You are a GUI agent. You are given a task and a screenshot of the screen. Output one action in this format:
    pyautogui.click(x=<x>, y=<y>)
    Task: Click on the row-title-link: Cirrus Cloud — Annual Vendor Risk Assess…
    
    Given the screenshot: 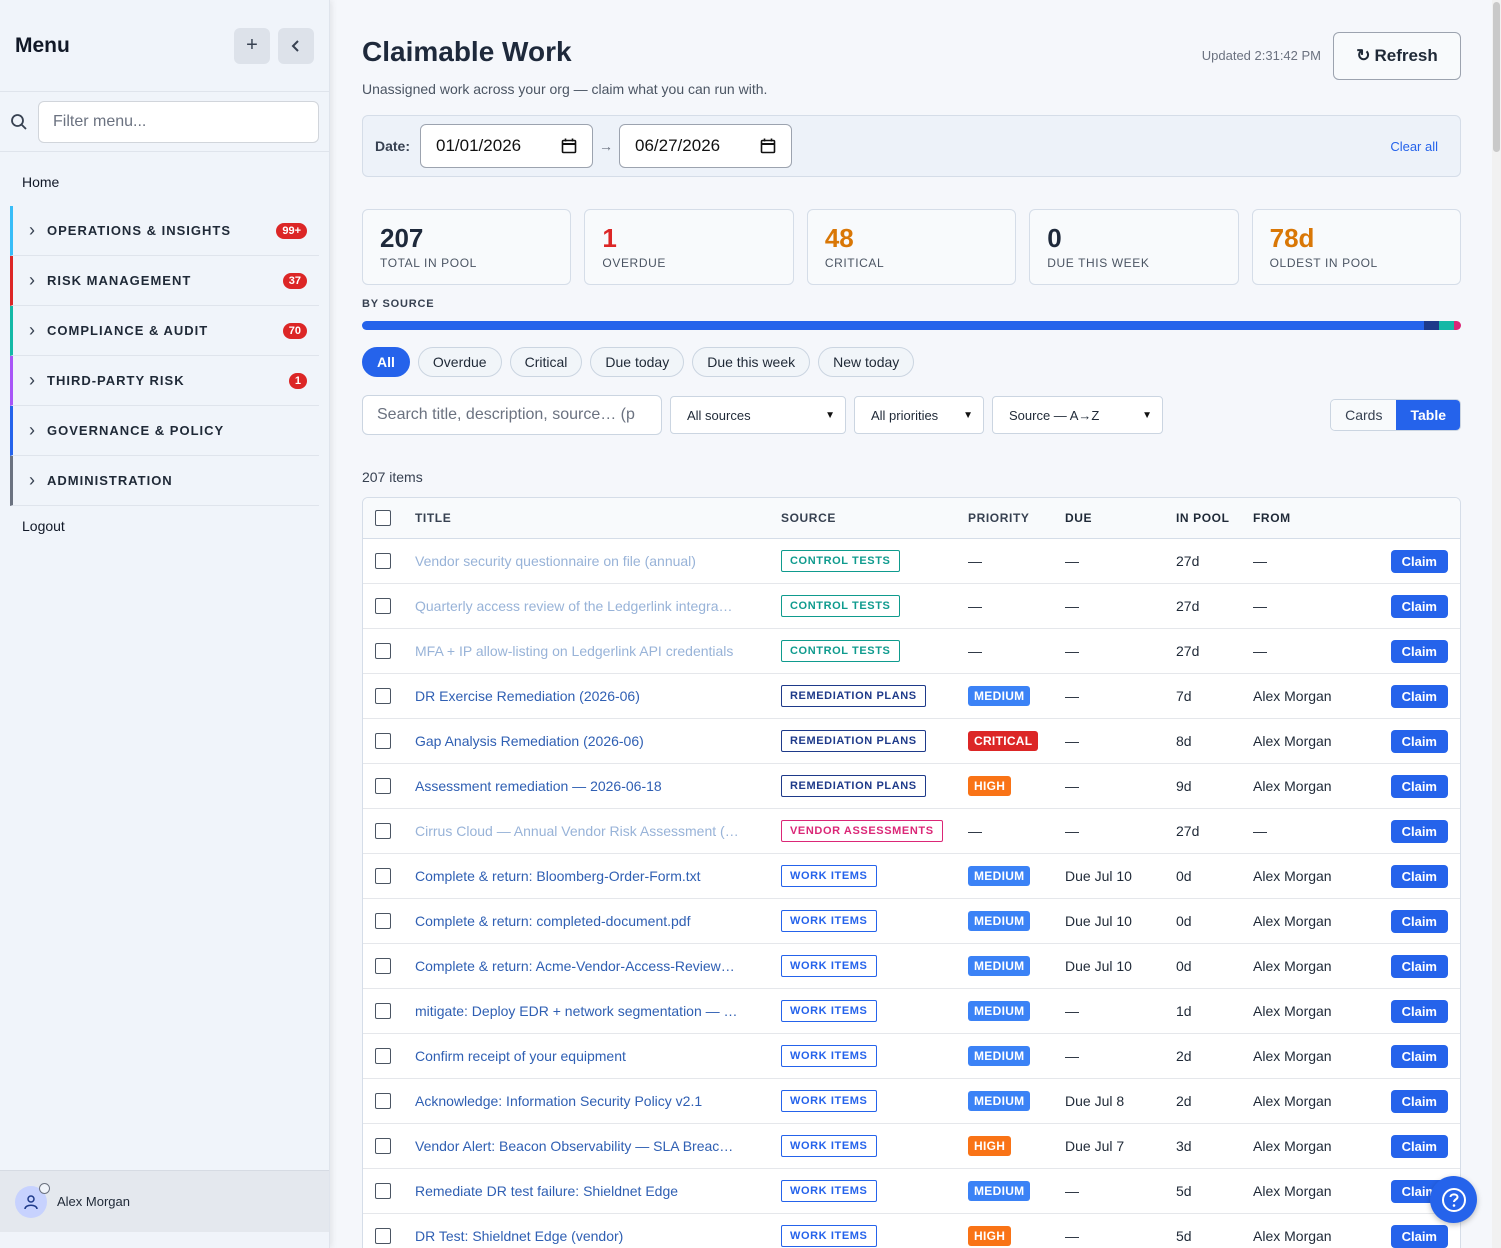 What is the action you would take?
    pyautogui.click(x=598, y=831)
    